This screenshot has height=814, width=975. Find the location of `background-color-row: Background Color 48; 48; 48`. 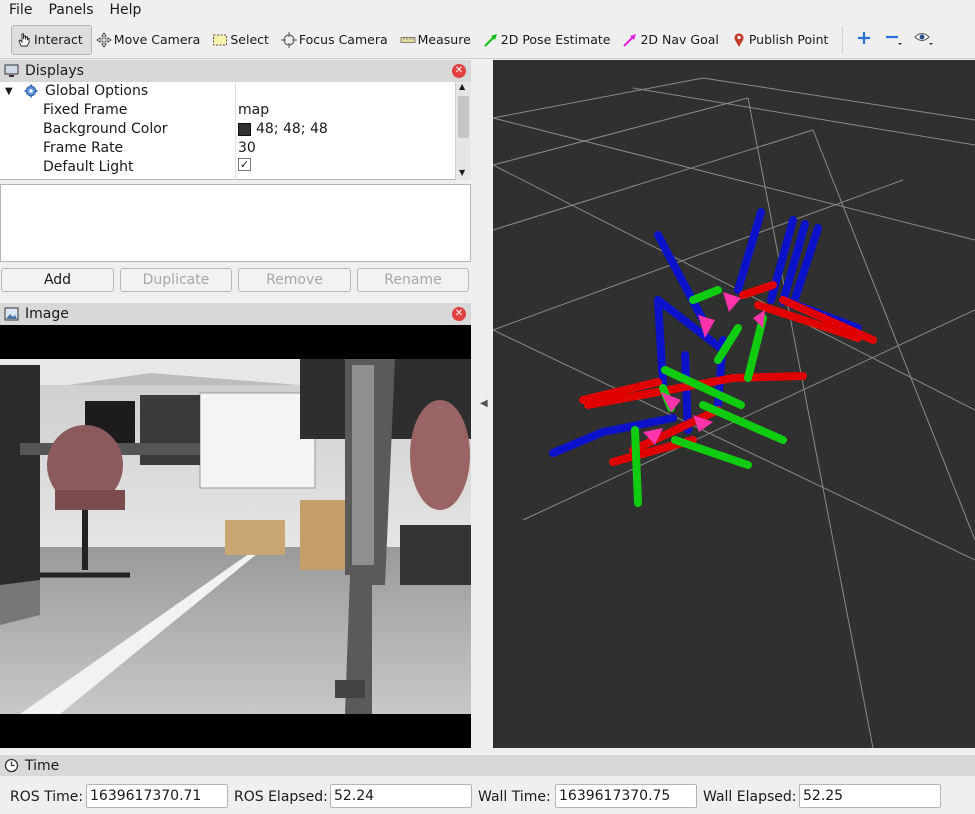

background-color-row: Background Color 48; 48; 48 is located at coordinates (227, 129).